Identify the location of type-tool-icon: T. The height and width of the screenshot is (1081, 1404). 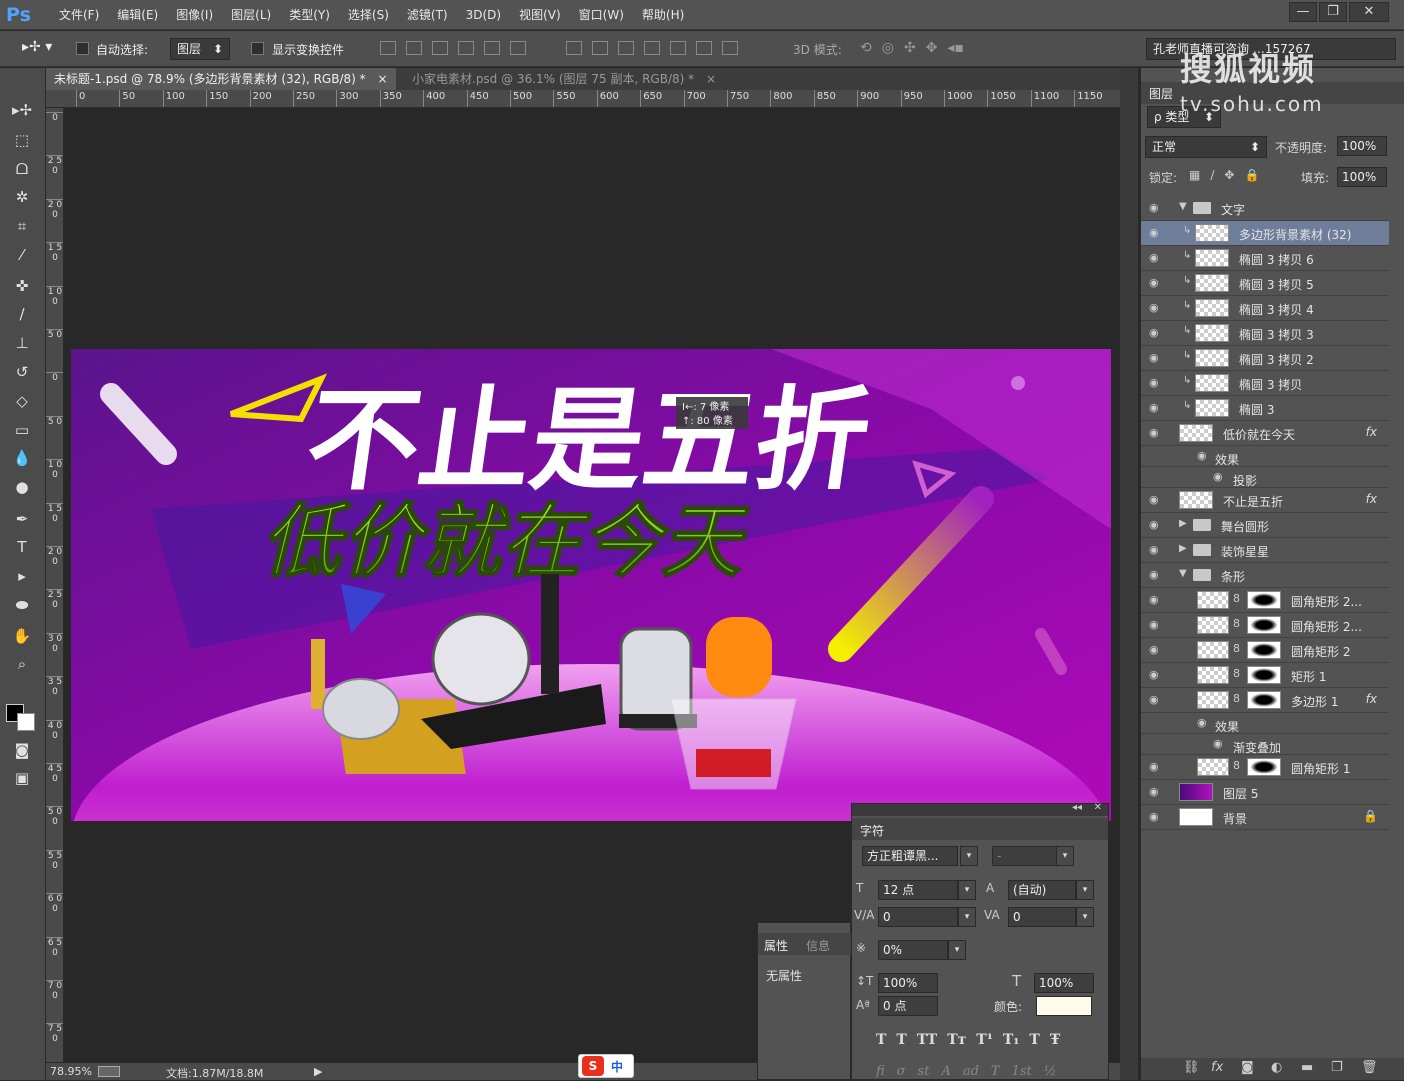
(22, 547).